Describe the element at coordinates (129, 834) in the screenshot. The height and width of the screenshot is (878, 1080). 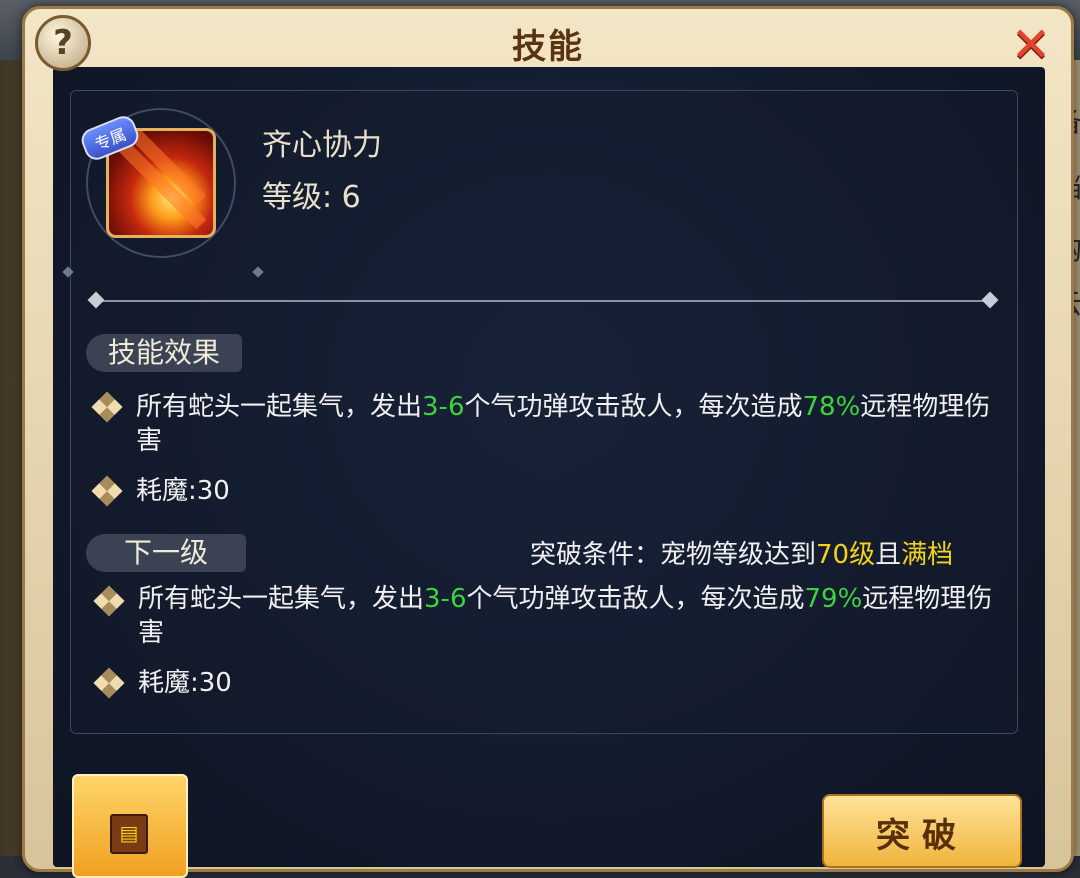
I see `book-icon: ▤` at that location.